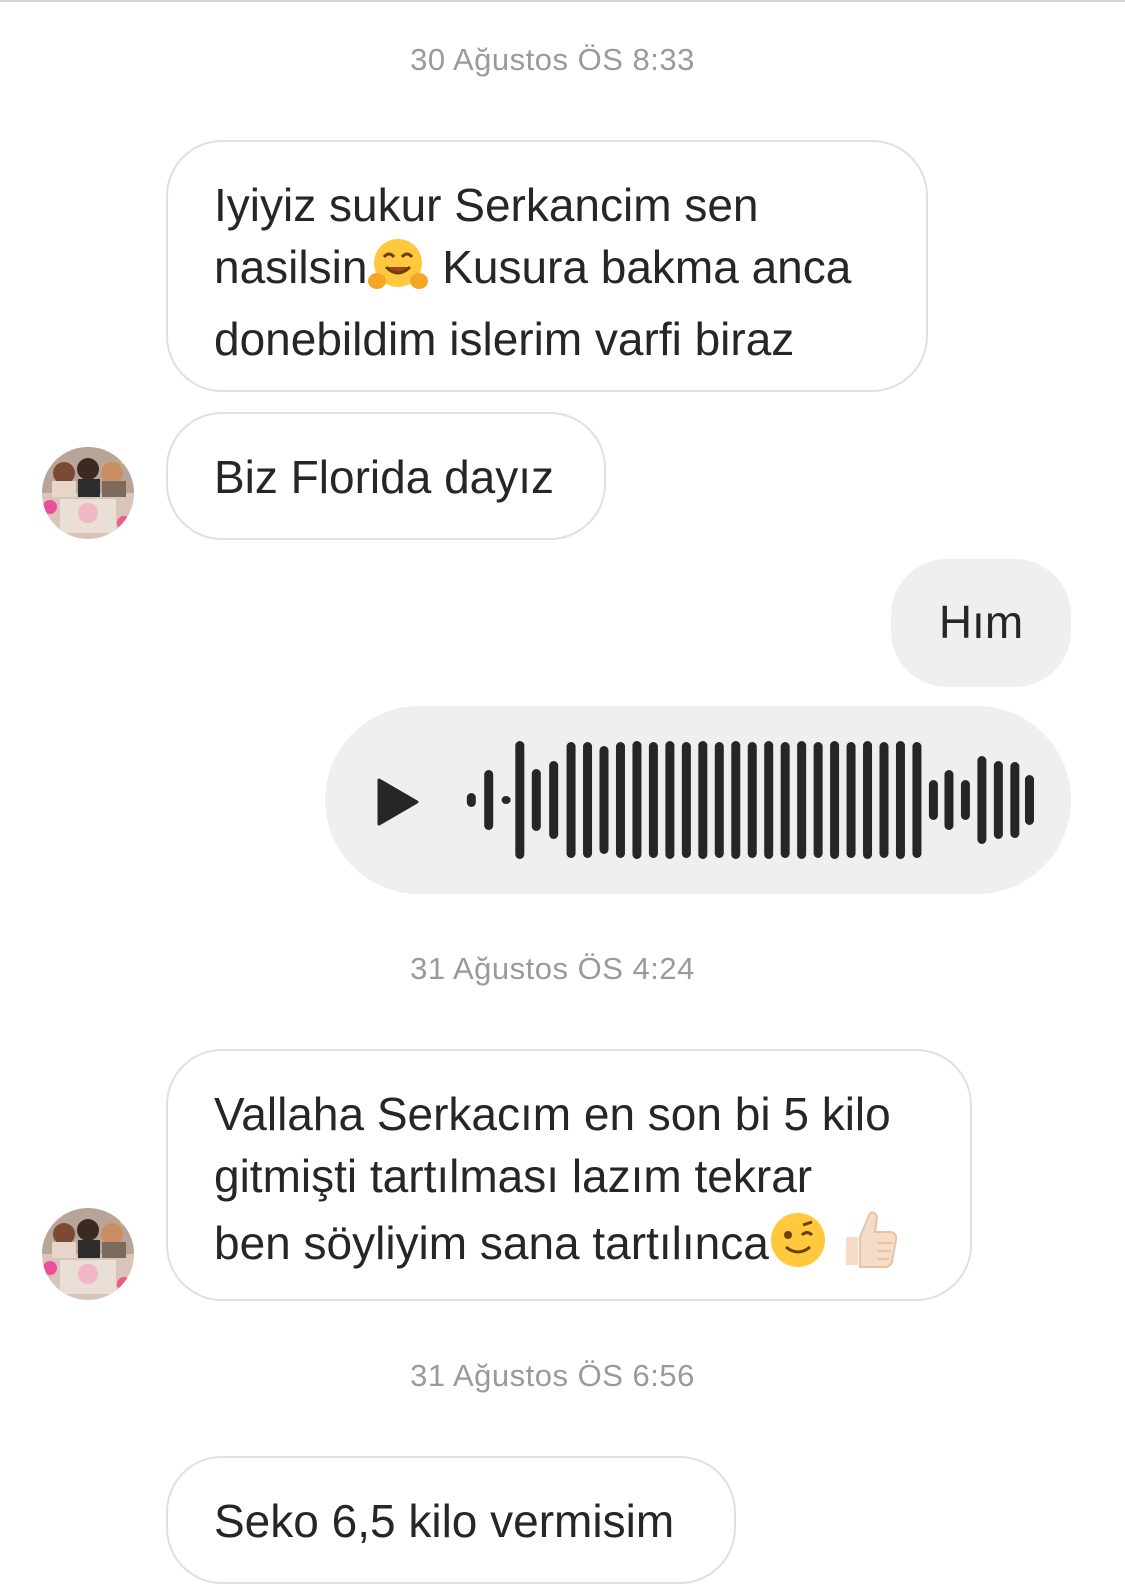 This screenshot has width=1125, height=1595. I want to click on message-text: Biz Florida dayız, so click(384, 477).